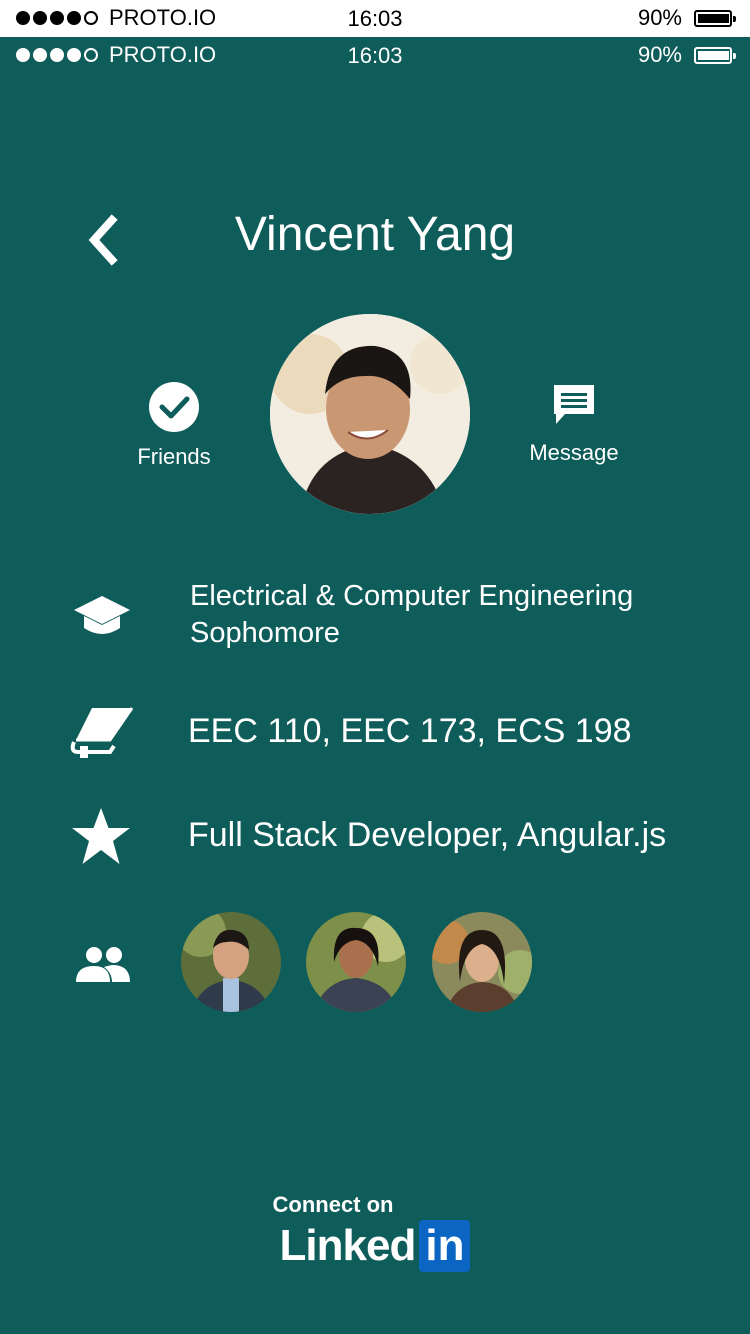 The image size is (750, 1334). I want to click on linkedin-in-box: in, so click(445, 1246).